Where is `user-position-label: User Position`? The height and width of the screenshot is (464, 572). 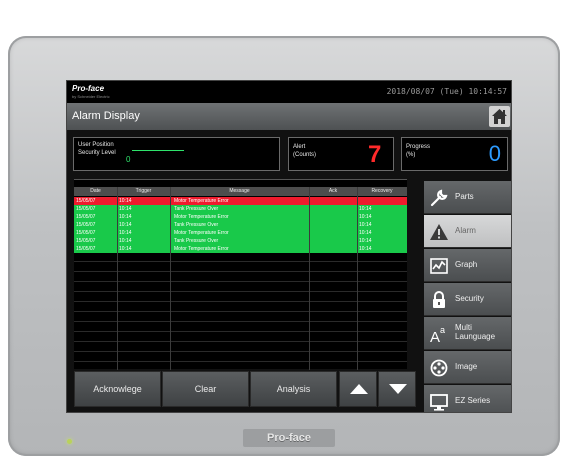
user-position-label: User Position is located at coordinates (96, 145).